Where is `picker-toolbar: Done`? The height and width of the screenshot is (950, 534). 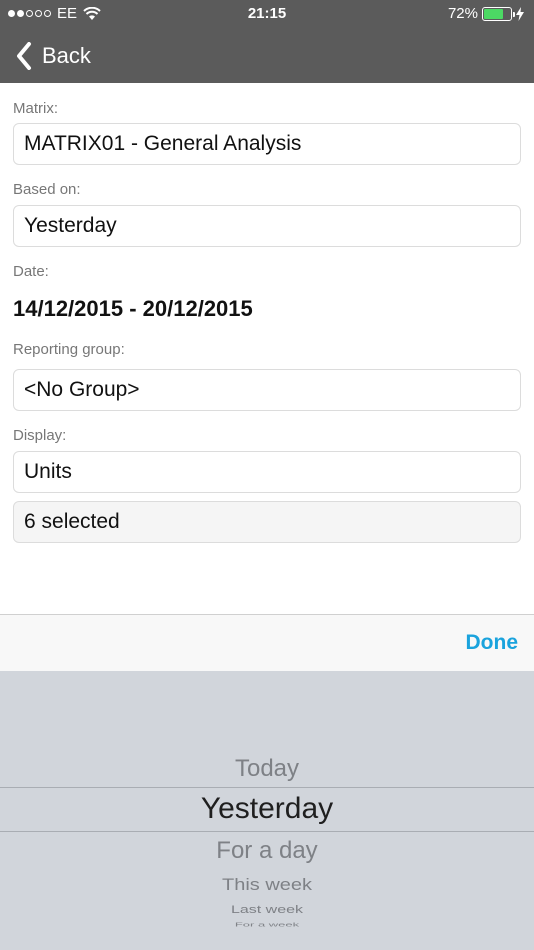
picker-toolbar: Done is located at coordinates (267, 642).